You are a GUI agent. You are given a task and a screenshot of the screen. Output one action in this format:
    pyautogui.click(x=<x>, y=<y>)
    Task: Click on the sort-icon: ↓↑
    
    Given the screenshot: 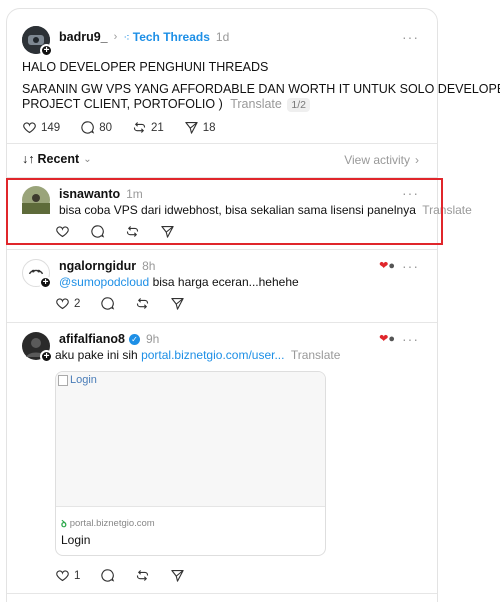 What is the action you would take?
    pyautogui.click(x=28, y=159)
    